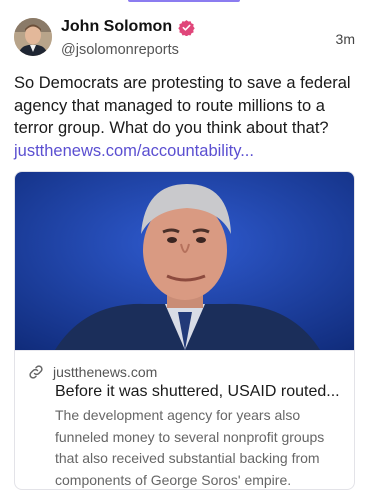  What do you see at coordinates (36, 372) in the screenshot?
I see `link-icon` at bounding box center [36, 372].